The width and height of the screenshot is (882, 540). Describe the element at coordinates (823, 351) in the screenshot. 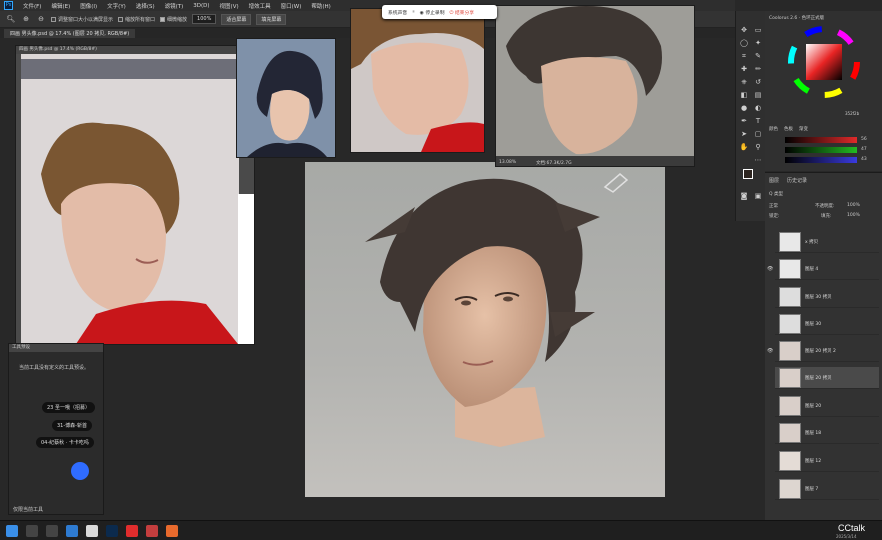

I see `layer-row: 👁︎ 图层 20 拷贝 2` at that location.